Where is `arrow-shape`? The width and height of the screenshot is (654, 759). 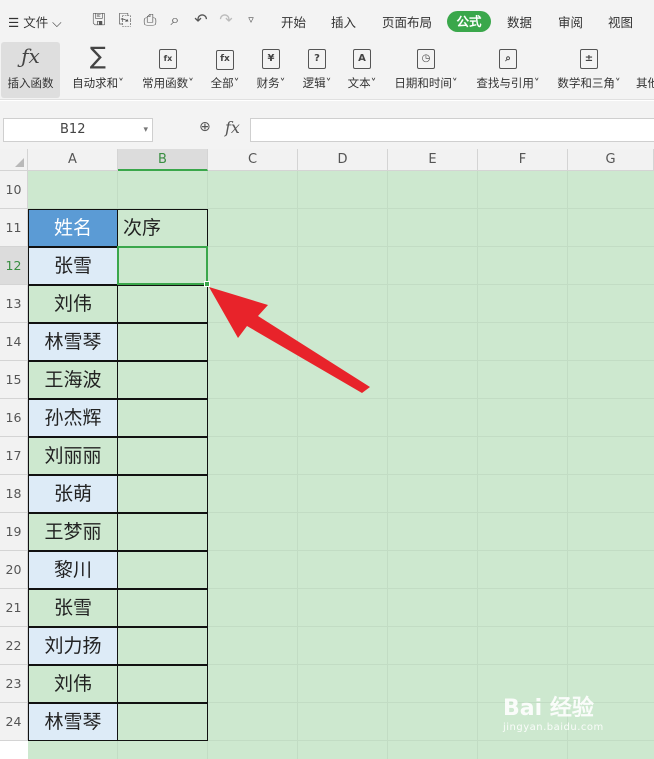 arrow-shape is located at coordinates (289, 340).